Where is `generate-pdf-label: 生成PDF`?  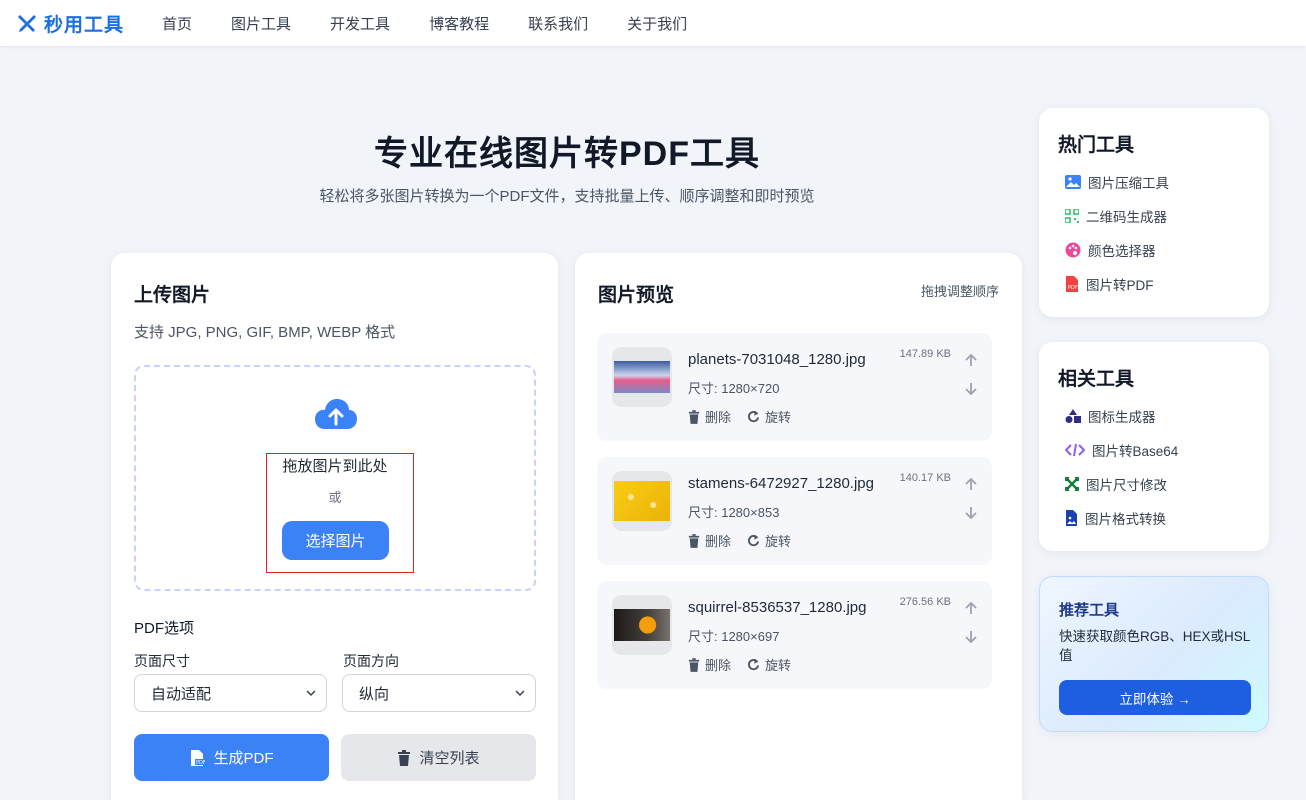 generate-pdf-label: 生成PDF is located at coordinates (243, 758).